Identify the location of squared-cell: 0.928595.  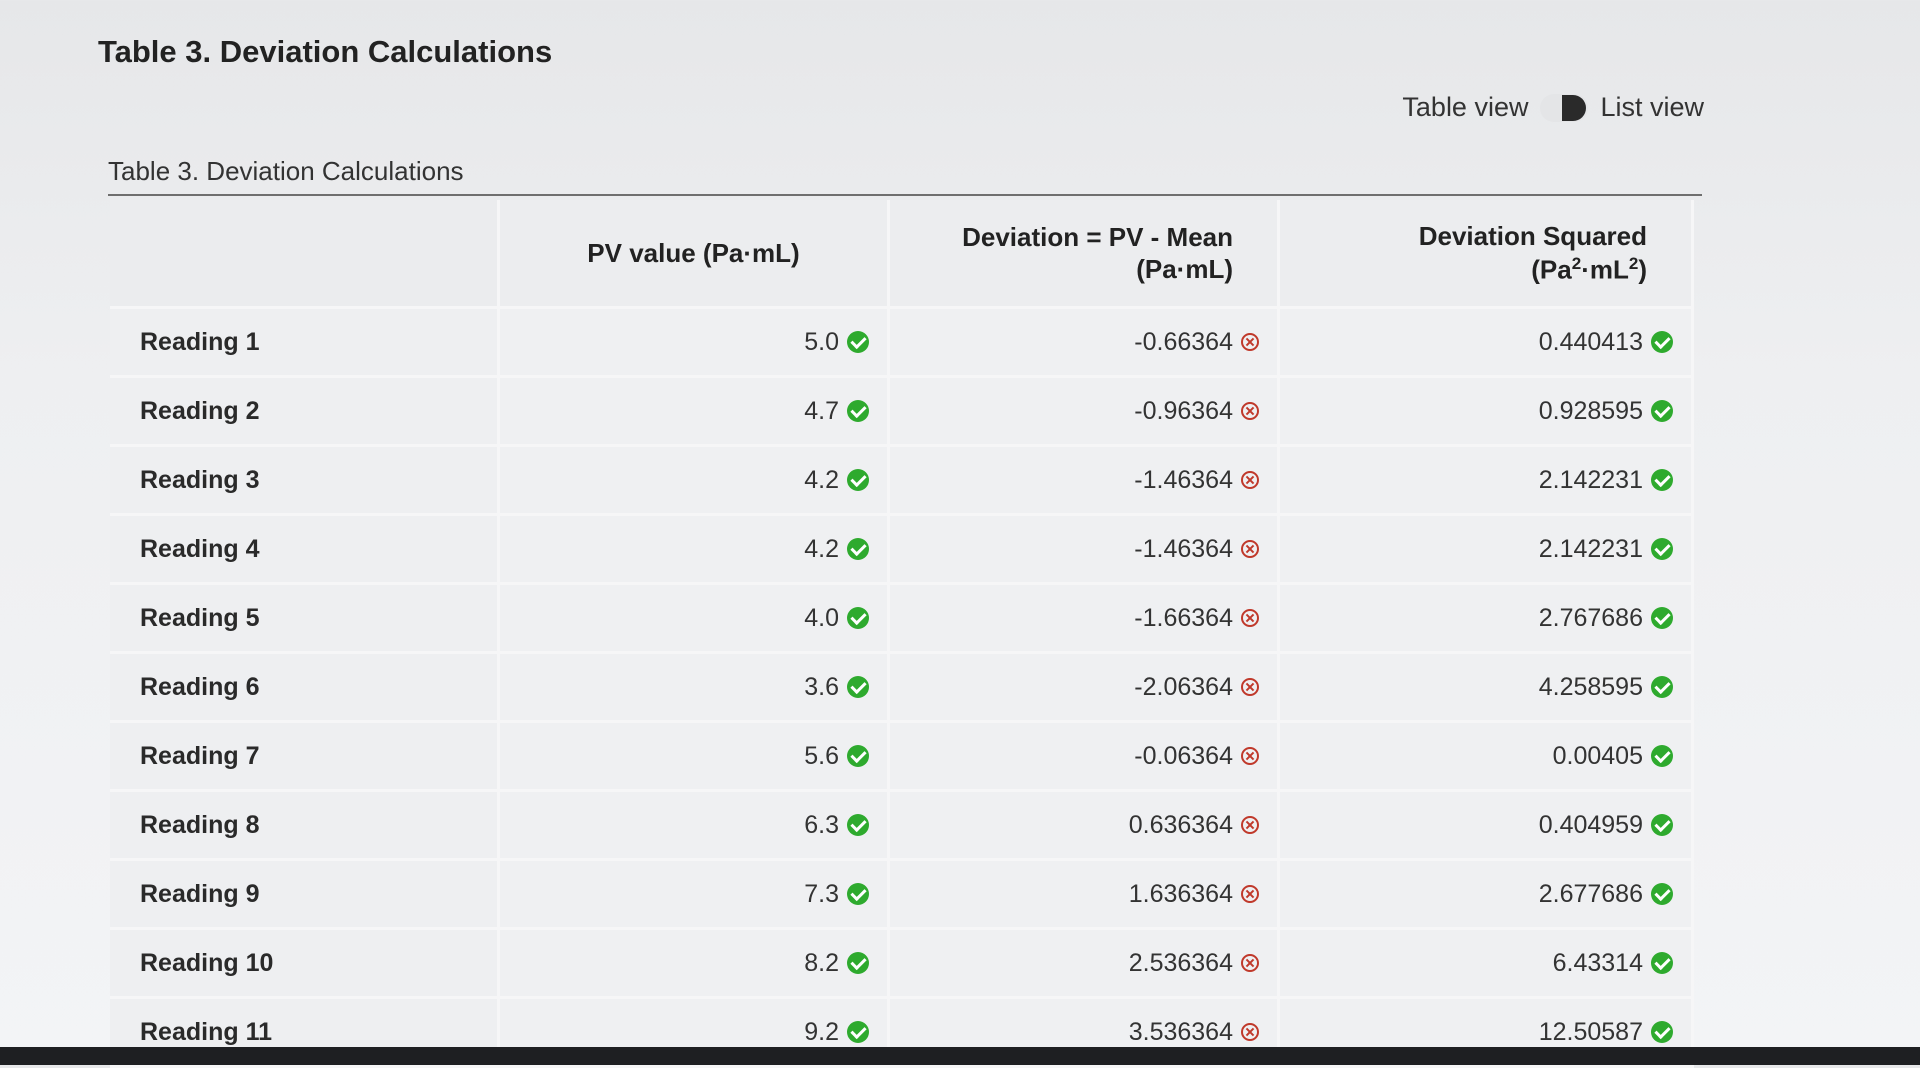
(1487, 412).